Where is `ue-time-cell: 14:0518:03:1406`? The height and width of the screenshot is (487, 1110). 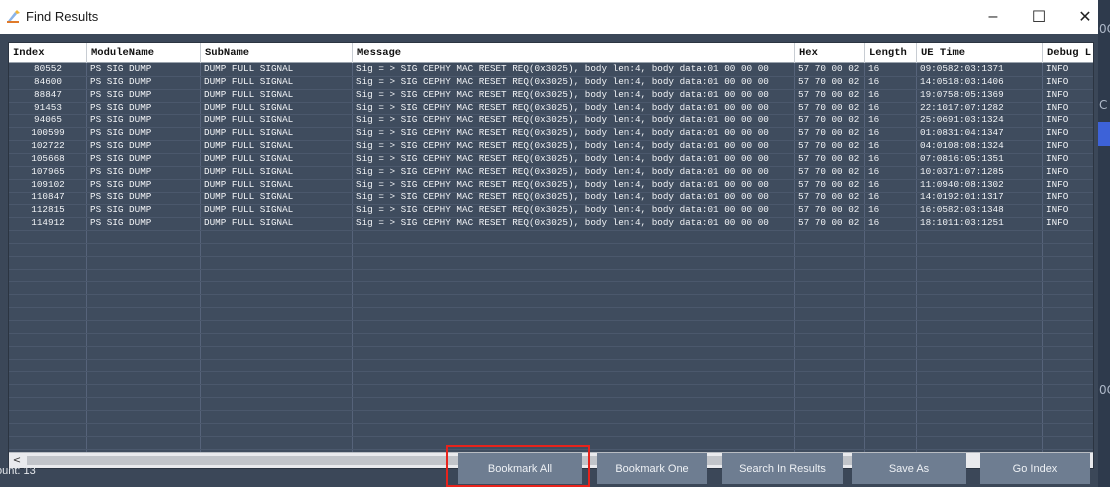 ue-time-cell: 14:0518:03:1406 is located at coordinates (962, 81).